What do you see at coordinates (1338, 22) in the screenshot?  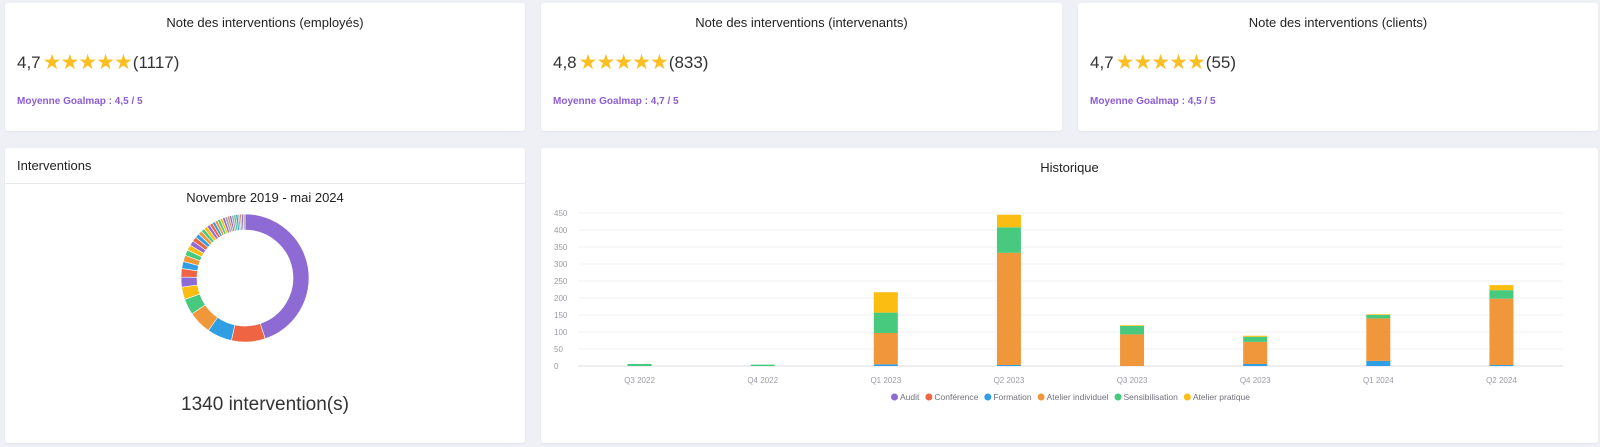 I see `rating-title: Note des interventions (clients)` at bounding box center [1338, 22].